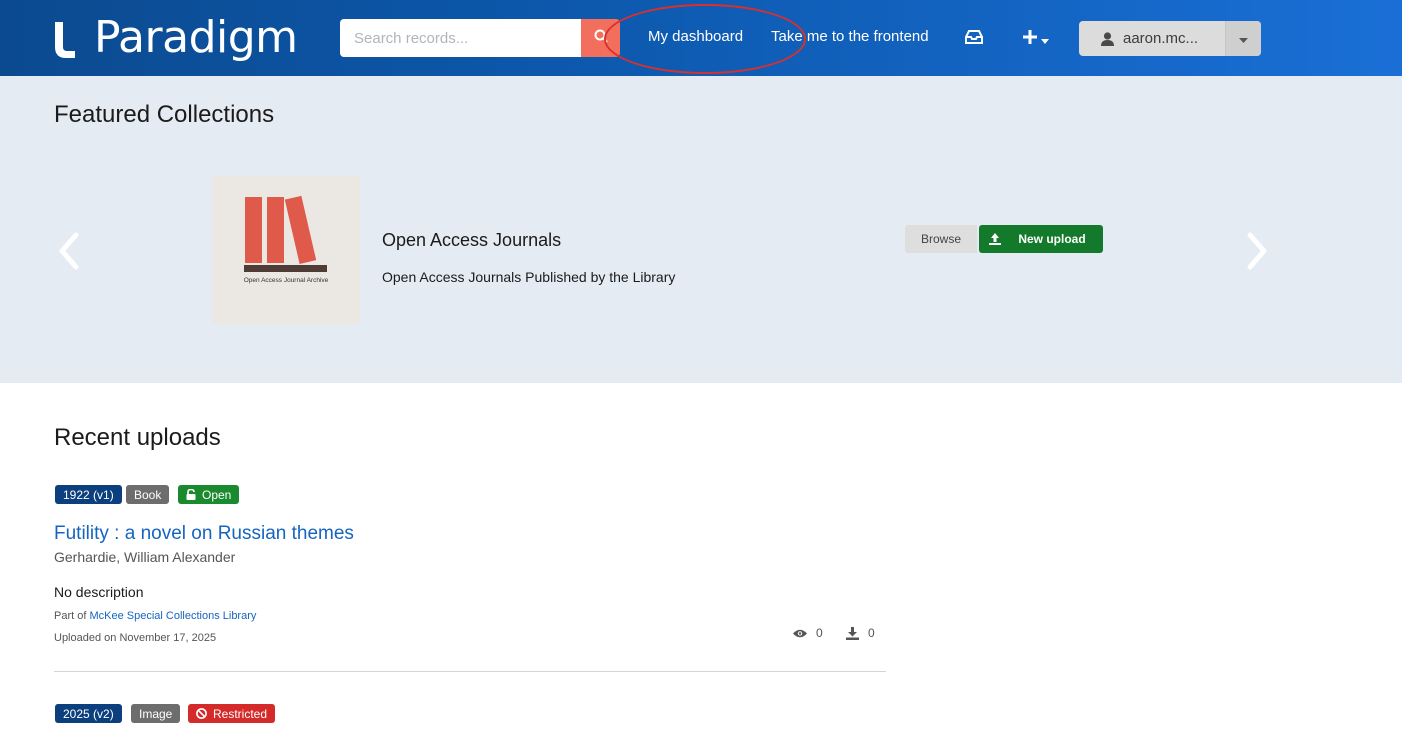  What do you see at coordinates (137, 437) in the screenshot?
I see `recent-uploads-heading: Recent uploads` at bounding box center [137, 437].